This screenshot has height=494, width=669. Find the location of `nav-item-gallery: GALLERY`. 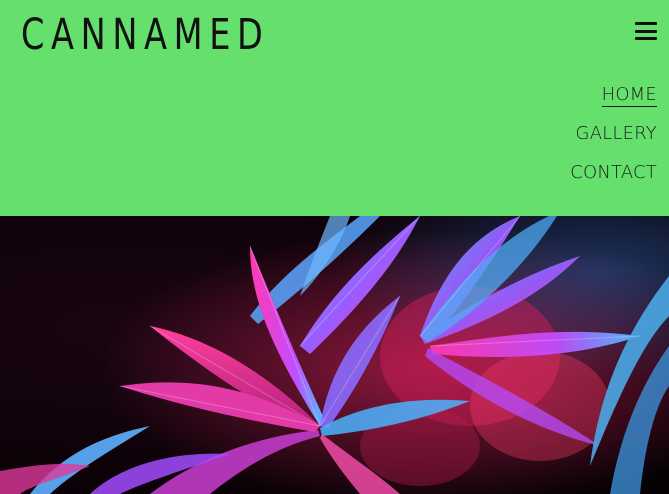

nav-item-gallery: GALLERY is located at coordinates (613, 141).